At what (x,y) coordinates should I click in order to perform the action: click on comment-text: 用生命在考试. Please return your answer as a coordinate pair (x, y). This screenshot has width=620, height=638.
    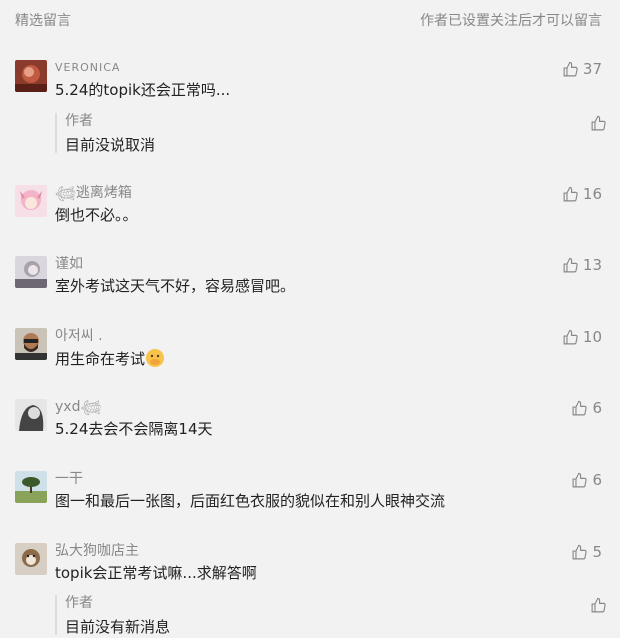
    Looking at the image, I should click on (110, 358).